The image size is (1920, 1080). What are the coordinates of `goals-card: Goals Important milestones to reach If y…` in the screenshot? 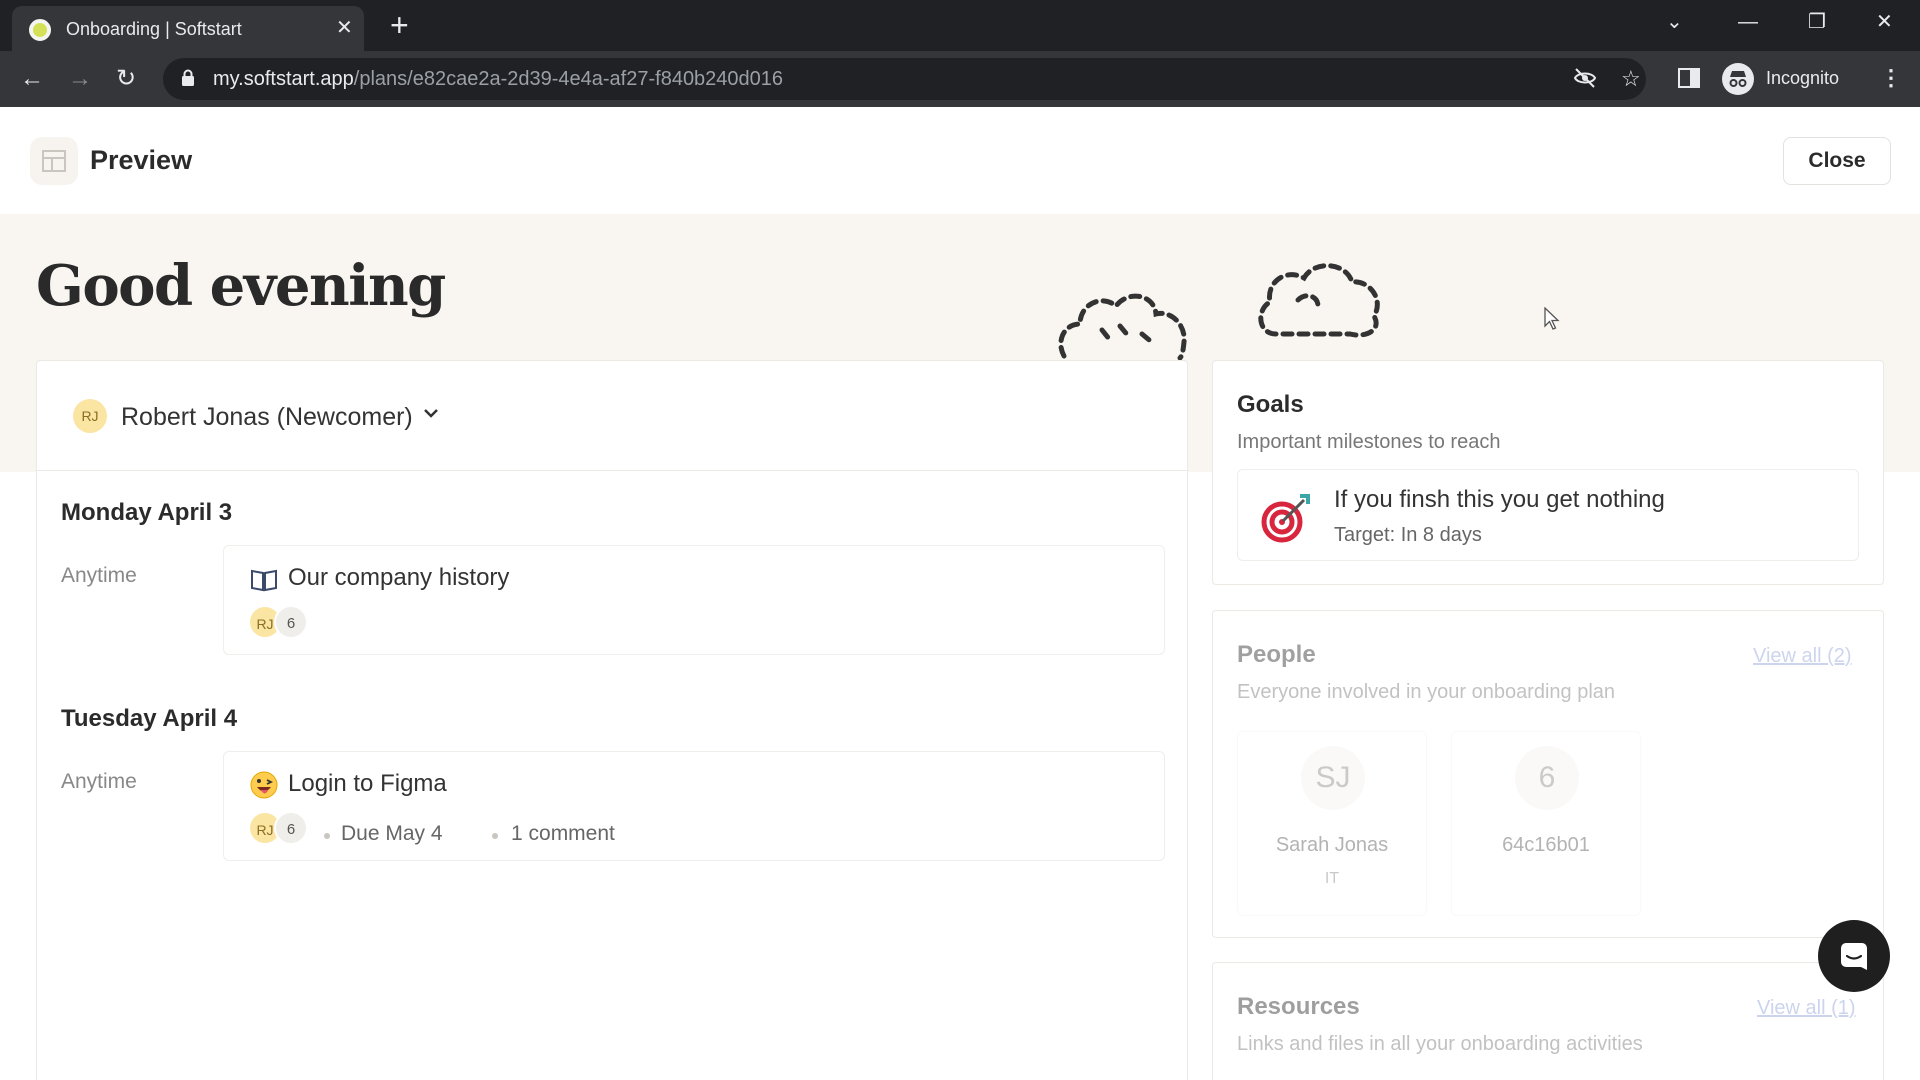 It's located at (1548, 472).